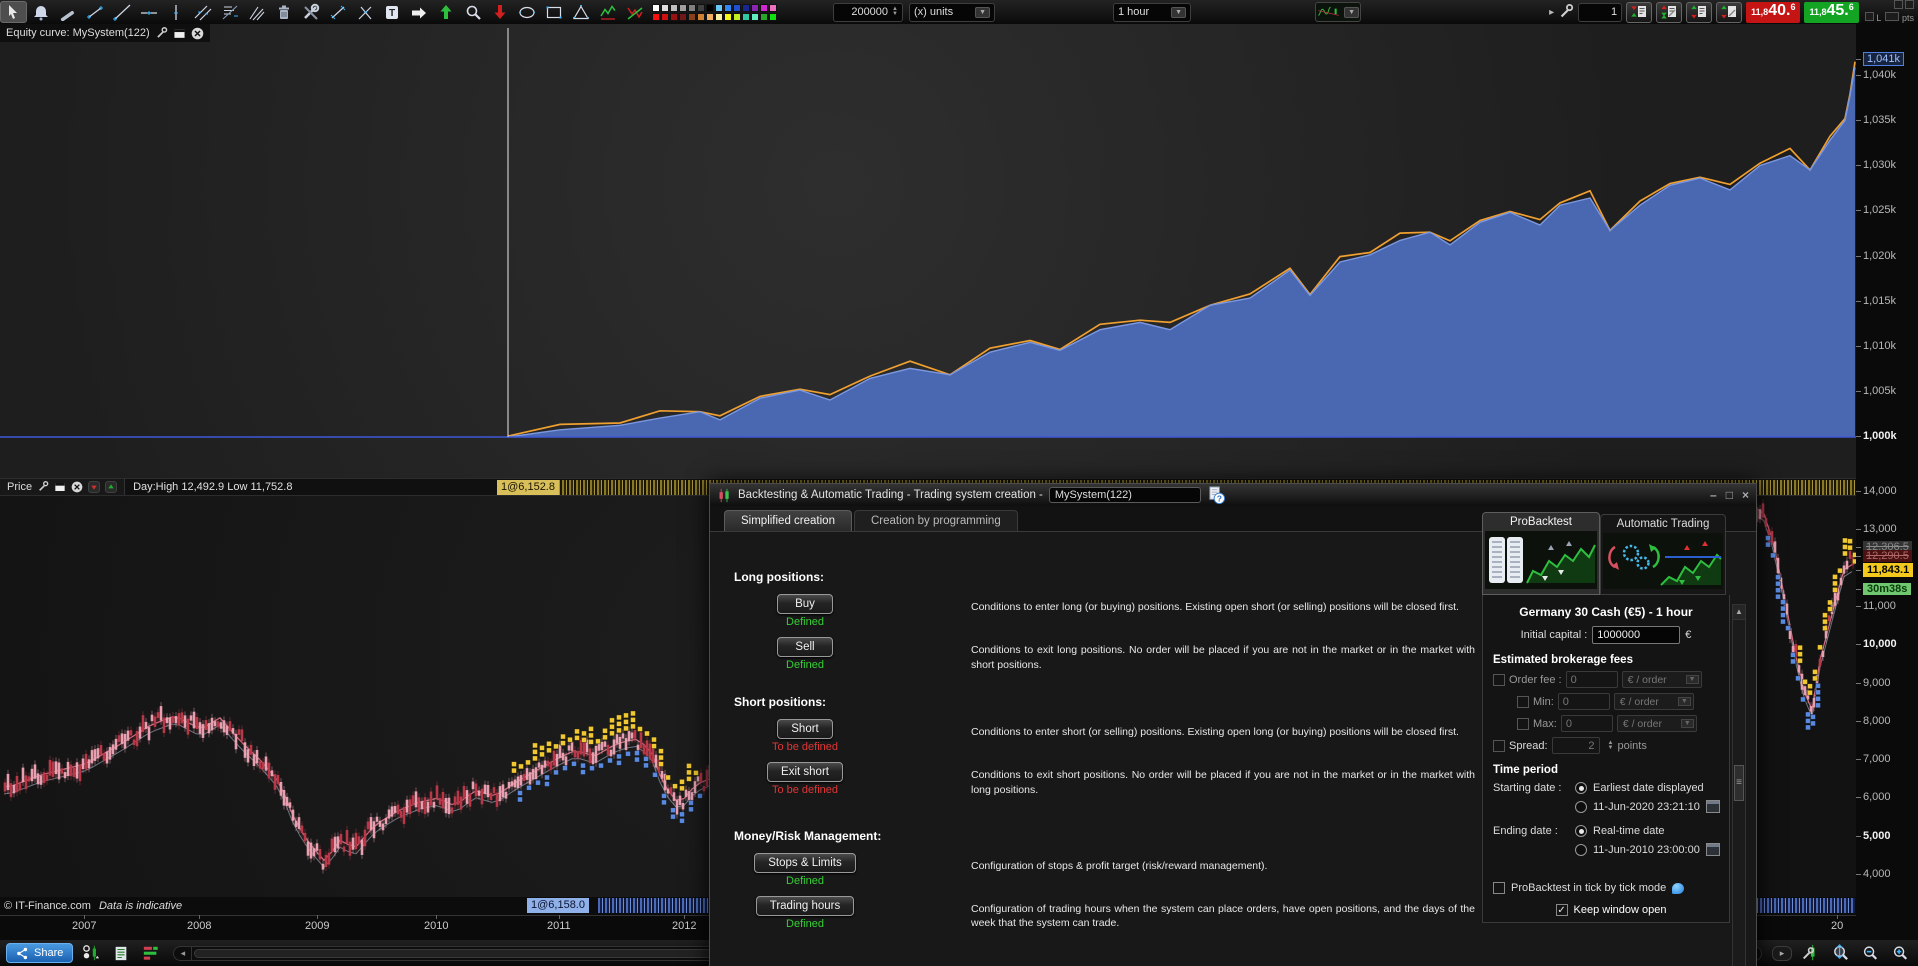 The image size is (1918, 966). What do you see at coordinates (580, 12) in the screenshot?
I see `triangle-icon` at bounding box center [580, 12].